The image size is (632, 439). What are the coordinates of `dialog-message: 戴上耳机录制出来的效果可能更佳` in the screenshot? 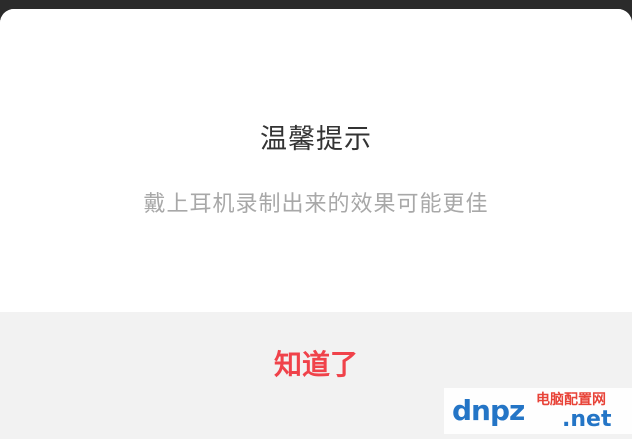 It's located at (316, 204).